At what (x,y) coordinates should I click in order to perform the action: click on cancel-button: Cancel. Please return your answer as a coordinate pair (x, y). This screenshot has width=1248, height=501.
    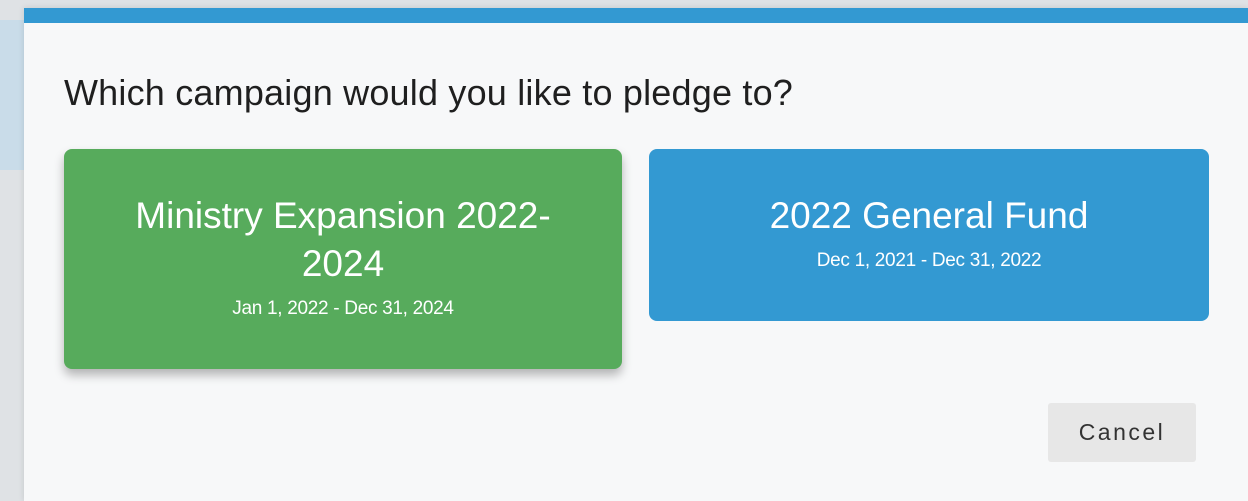
    Looking at the image, I should click on (1122, 432).